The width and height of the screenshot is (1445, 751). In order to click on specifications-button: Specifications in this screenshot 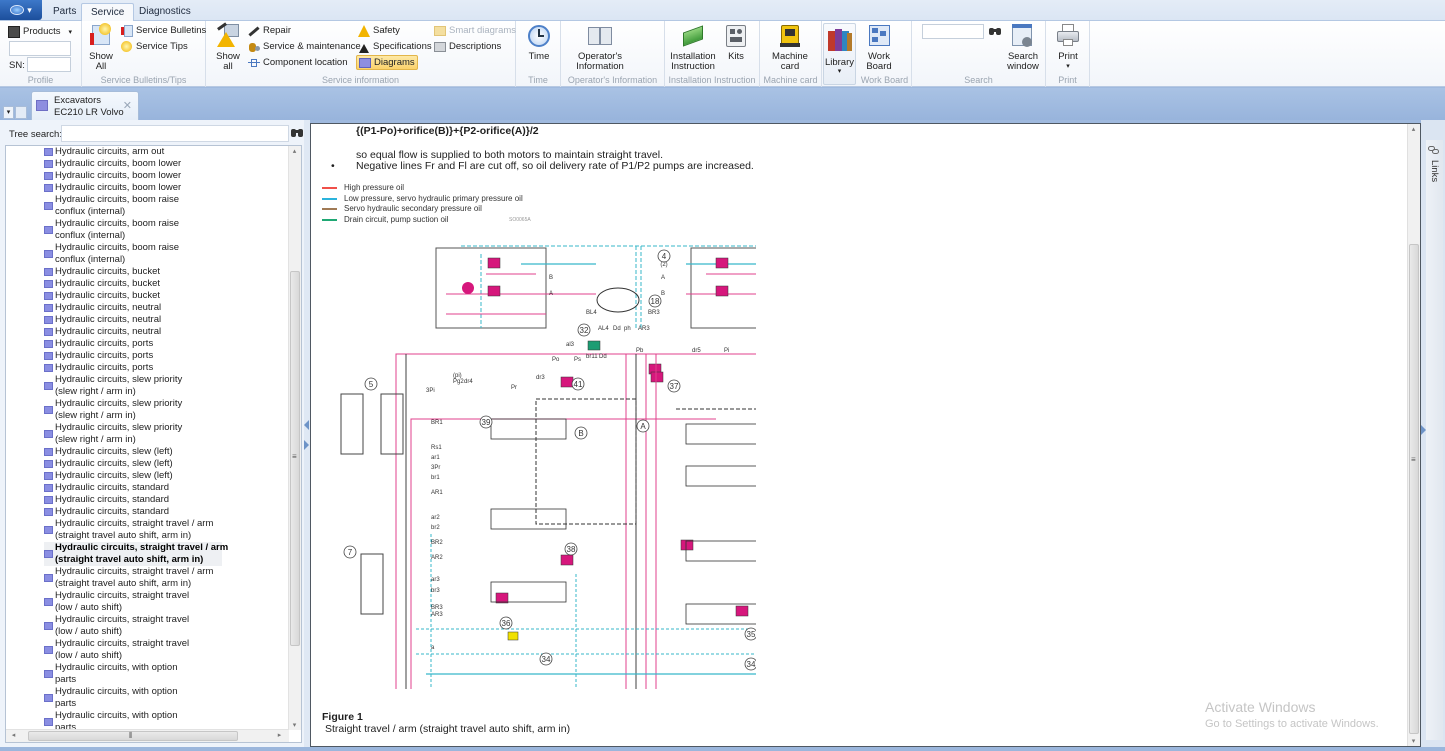, I will do `click(395, 46)`.